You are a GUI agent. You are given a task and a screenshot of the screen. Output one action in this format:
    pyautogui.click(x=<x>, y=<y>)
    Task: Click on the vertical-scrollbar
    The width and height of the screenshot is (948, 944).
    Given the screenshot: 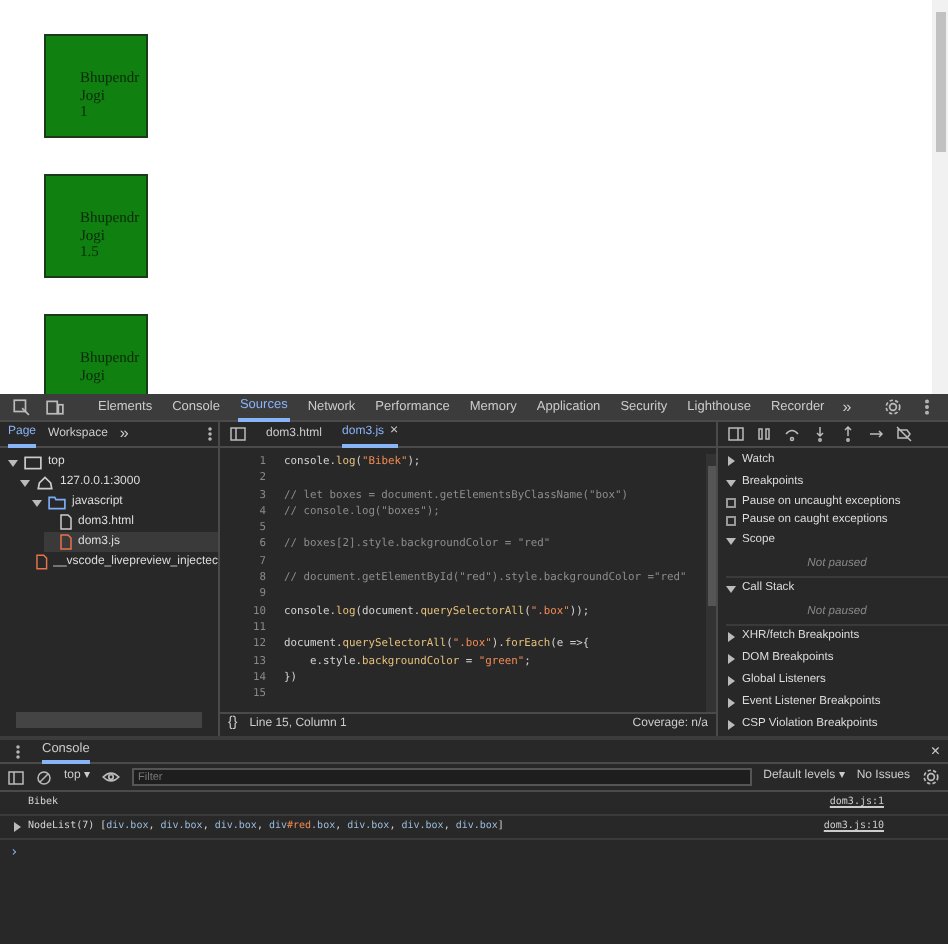 What is the action you would take?
    pyautogui.click(x=711, y=583)
    